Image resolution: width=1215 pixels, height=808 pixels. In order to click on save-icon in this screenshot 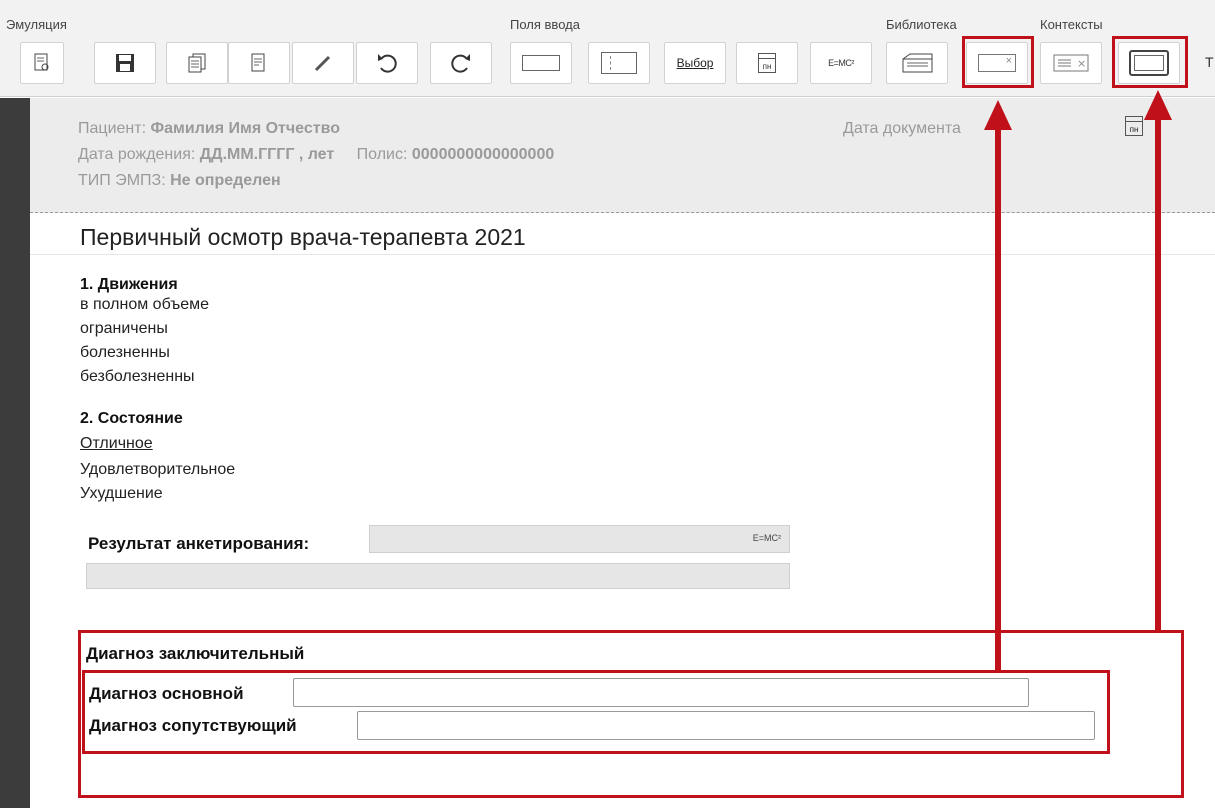, I will do `click(125, 63)`.